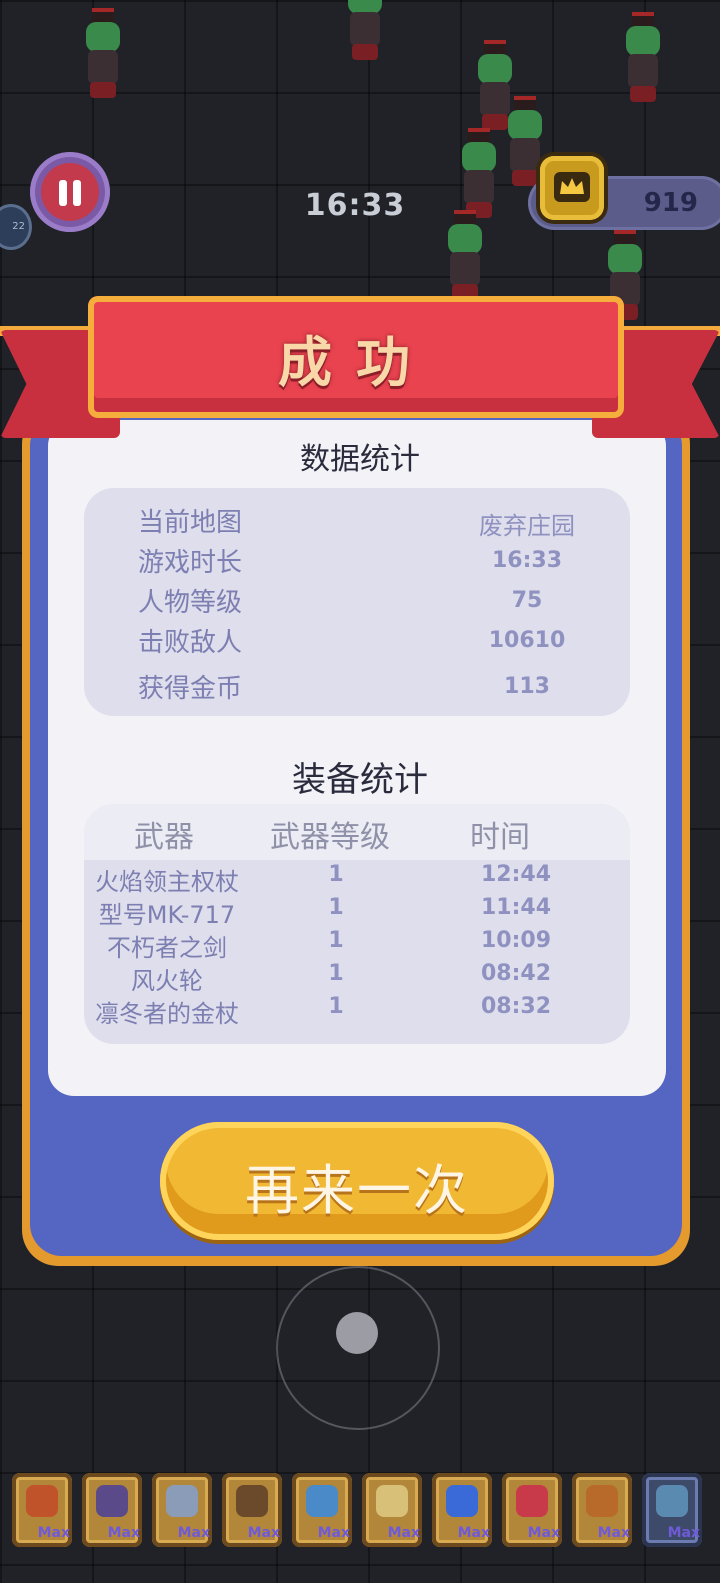  Describe the element at coordinates (357, 1333) in the screenshot. I see `joystick-knob` at that location.